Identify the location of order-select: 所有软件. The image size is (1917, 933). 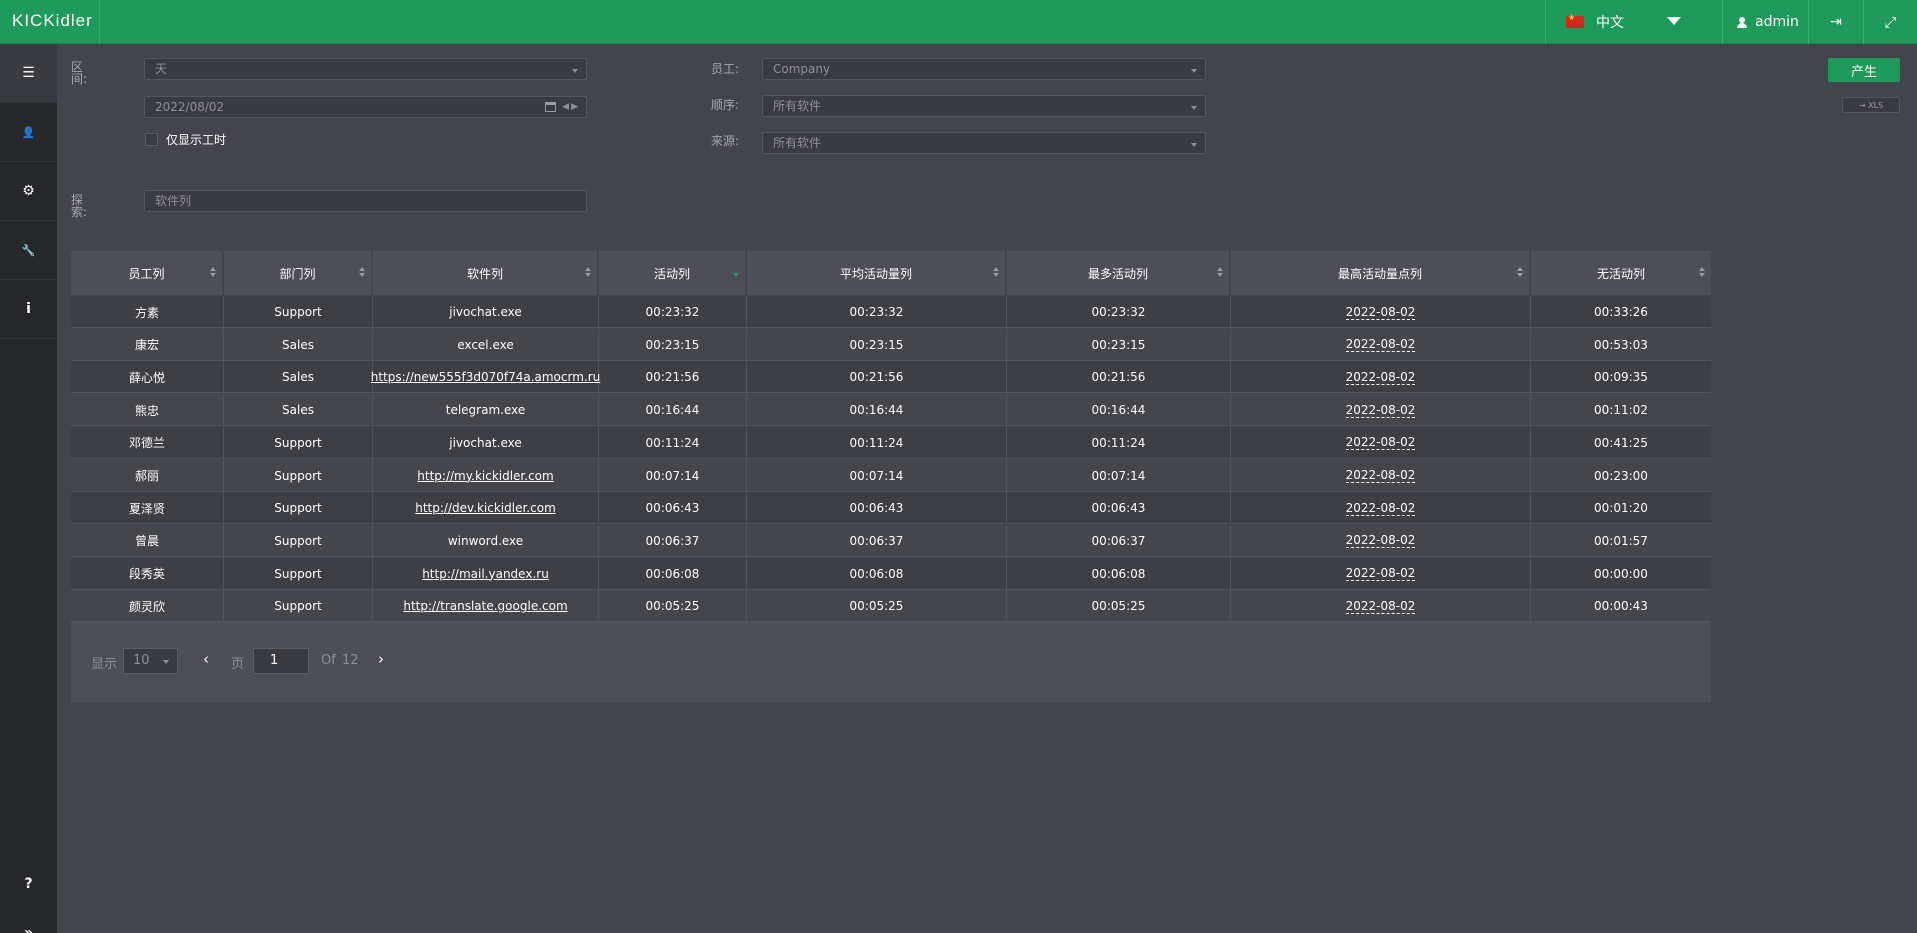
(984, 106).